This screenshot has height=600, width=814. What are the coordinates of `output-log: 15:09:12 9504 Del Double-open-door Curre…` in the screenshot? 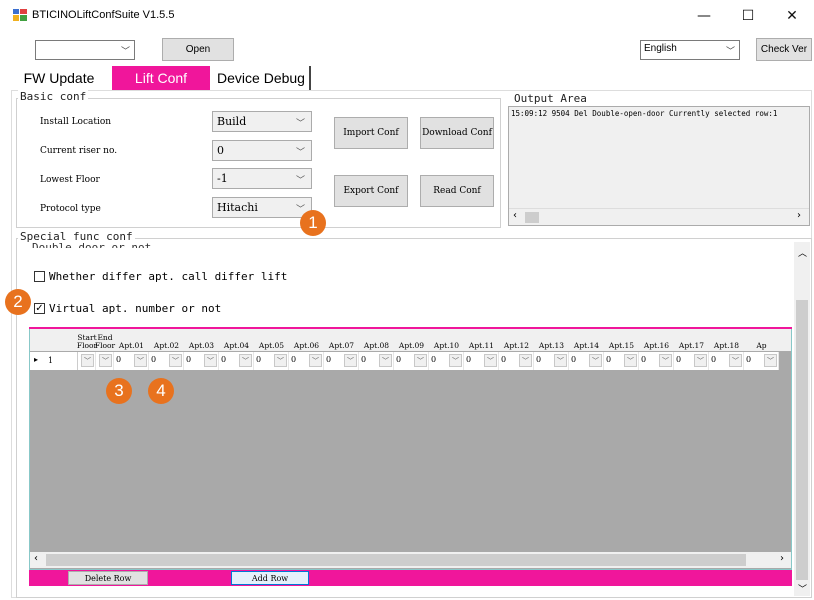 It's located at (659, 166).